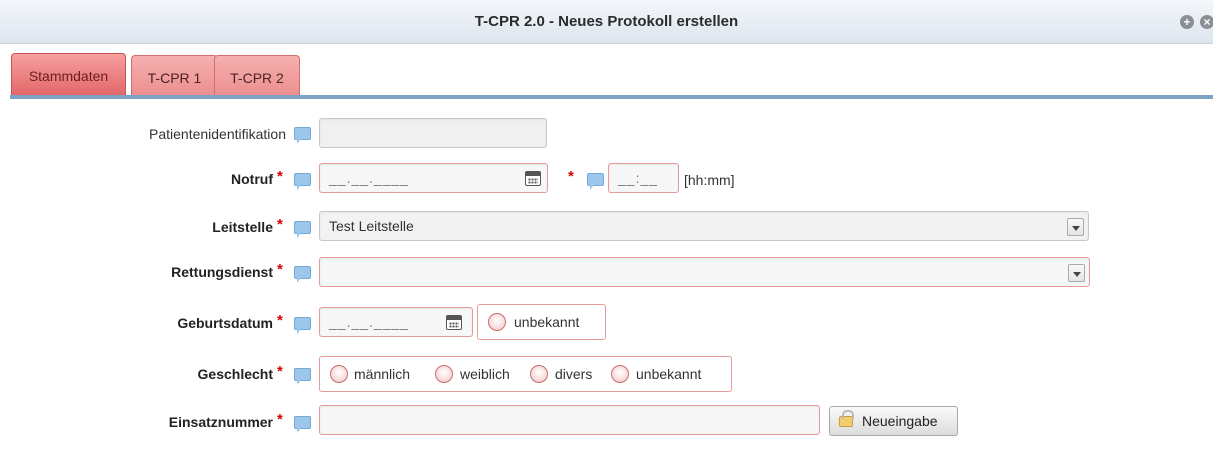  What do you see at coordinates (1206, 22) in the screenshot?
I see `close-circle-icon: ×` at bounding box center [1206, 22].